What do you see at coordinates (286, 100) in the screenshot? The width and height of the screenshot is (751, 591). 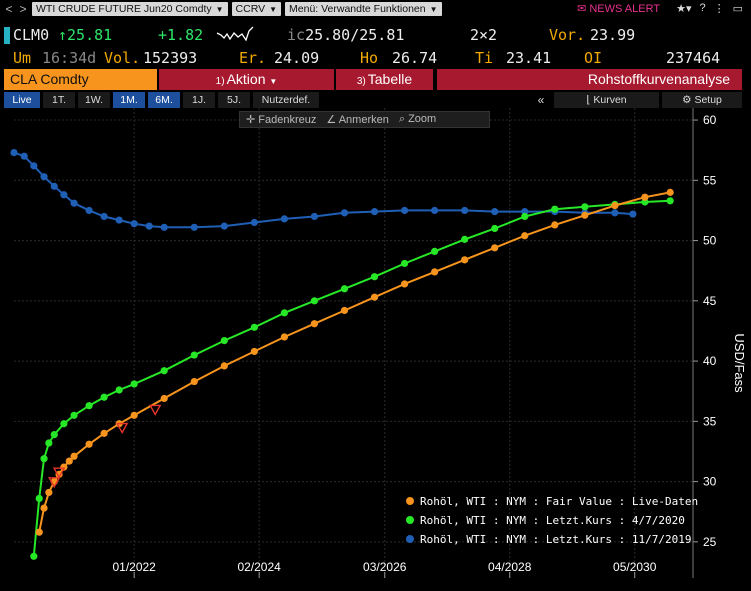 I see `range-custom: Nutzerdef.` at bounding box center [286, 100].